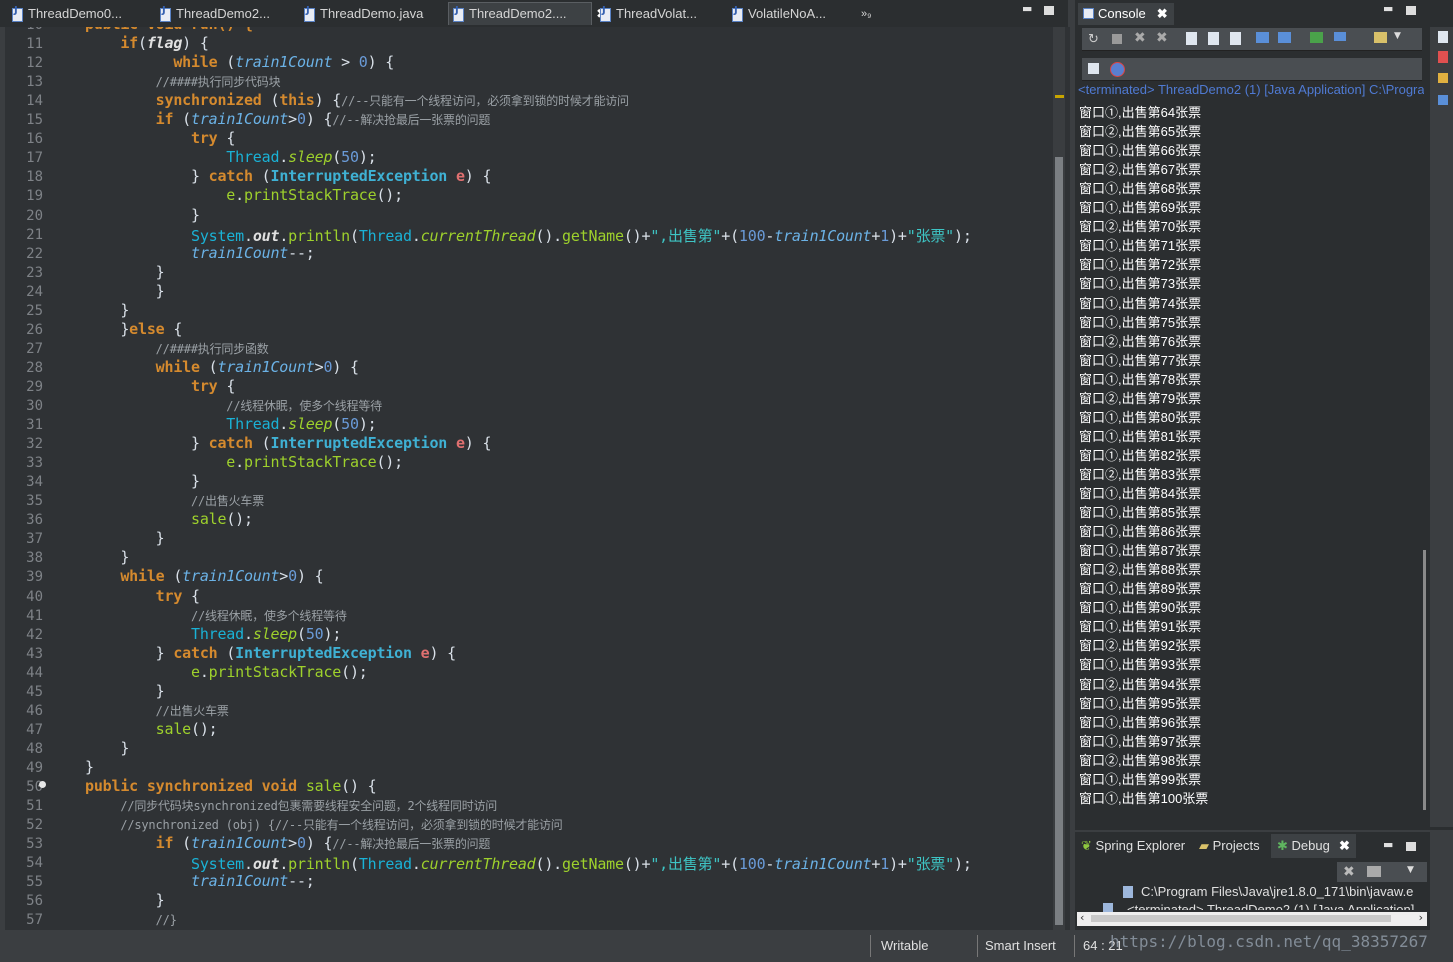 This screenshot has height=962, width=1453. What do you see at coordinates (1443, 57) in the screenshot?
I see `tasks-icon` at bounding box center [1443, 57].